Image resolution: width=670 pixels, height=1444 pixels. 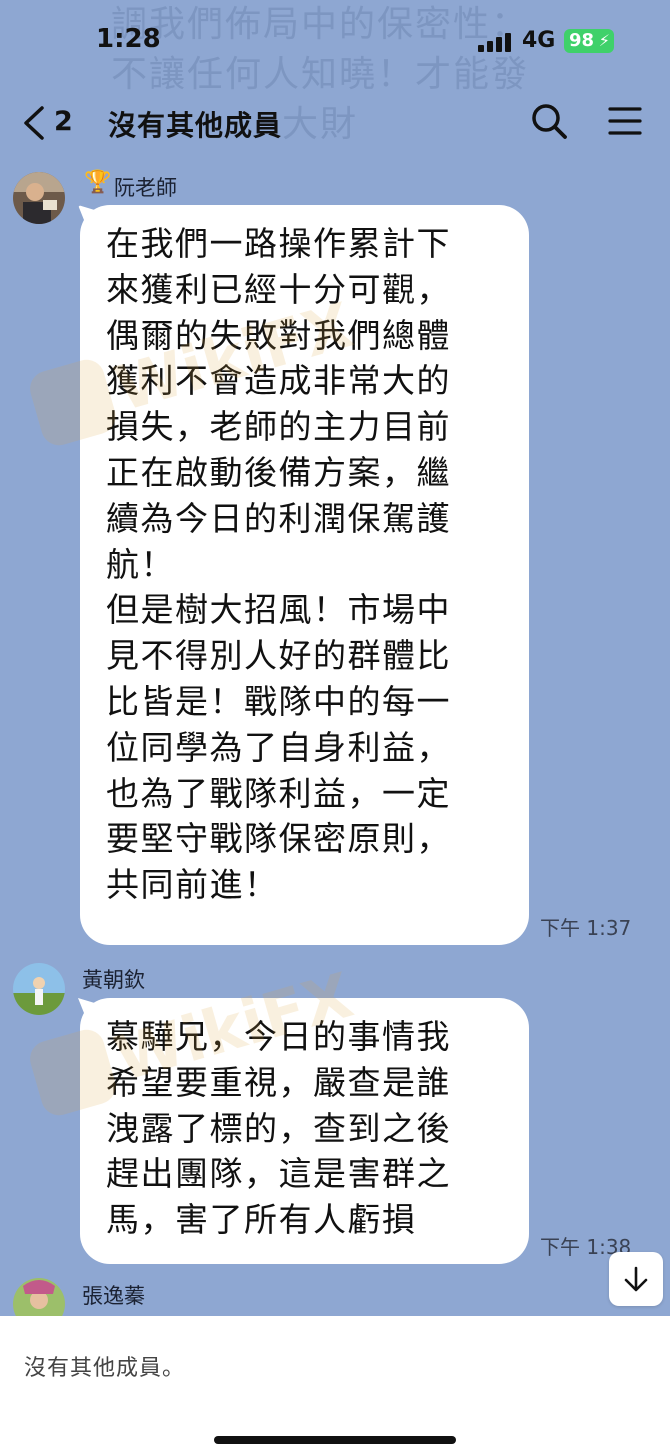 I want to click on chat-title: 沒有其他成員, so click(x=195, y=125).